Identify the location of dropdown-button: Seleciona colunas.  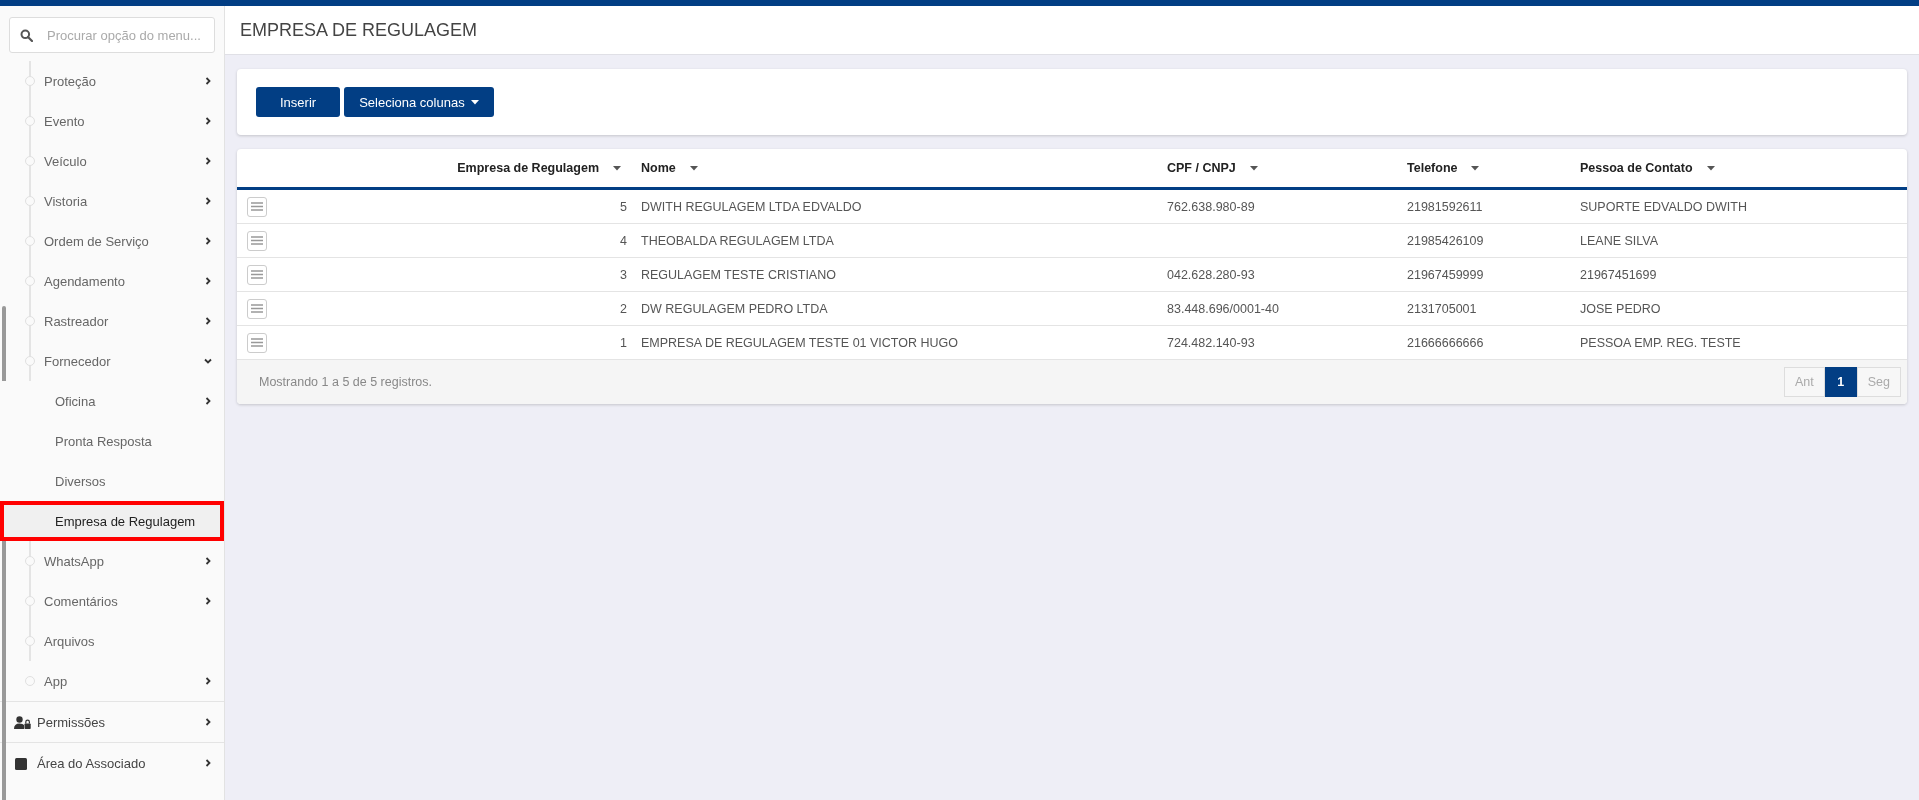
(419, 102).